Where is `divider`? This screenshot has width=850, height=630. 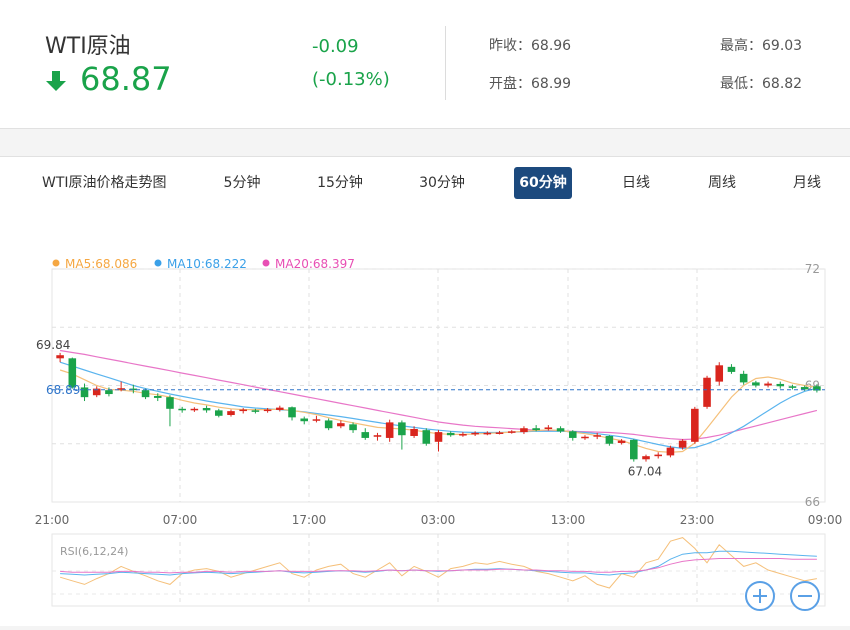 divider is located at coordinates (445, 63).